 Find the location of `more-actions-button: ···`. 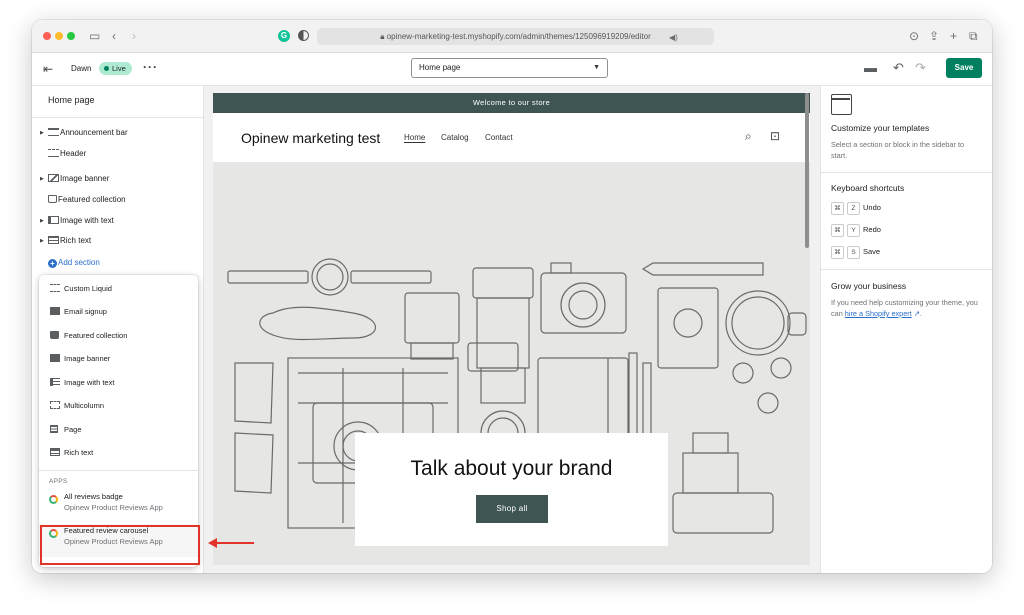

more-actions-button: ··· is located at coordinates (150, 67).